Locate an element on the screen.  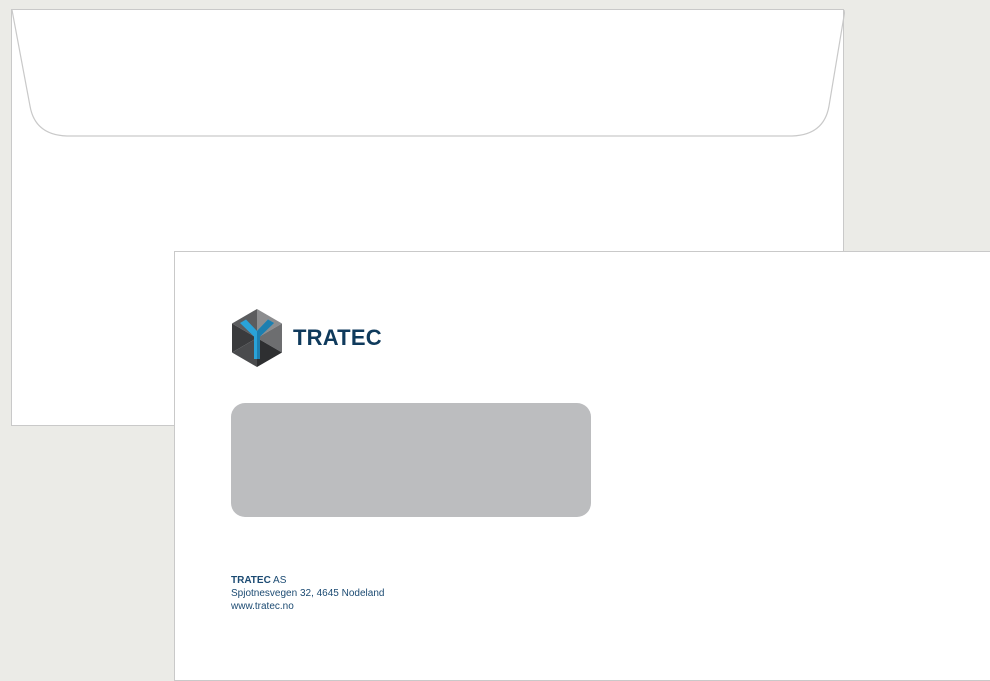
sender-company-suffix: AS is located at coordinates (280, 580).